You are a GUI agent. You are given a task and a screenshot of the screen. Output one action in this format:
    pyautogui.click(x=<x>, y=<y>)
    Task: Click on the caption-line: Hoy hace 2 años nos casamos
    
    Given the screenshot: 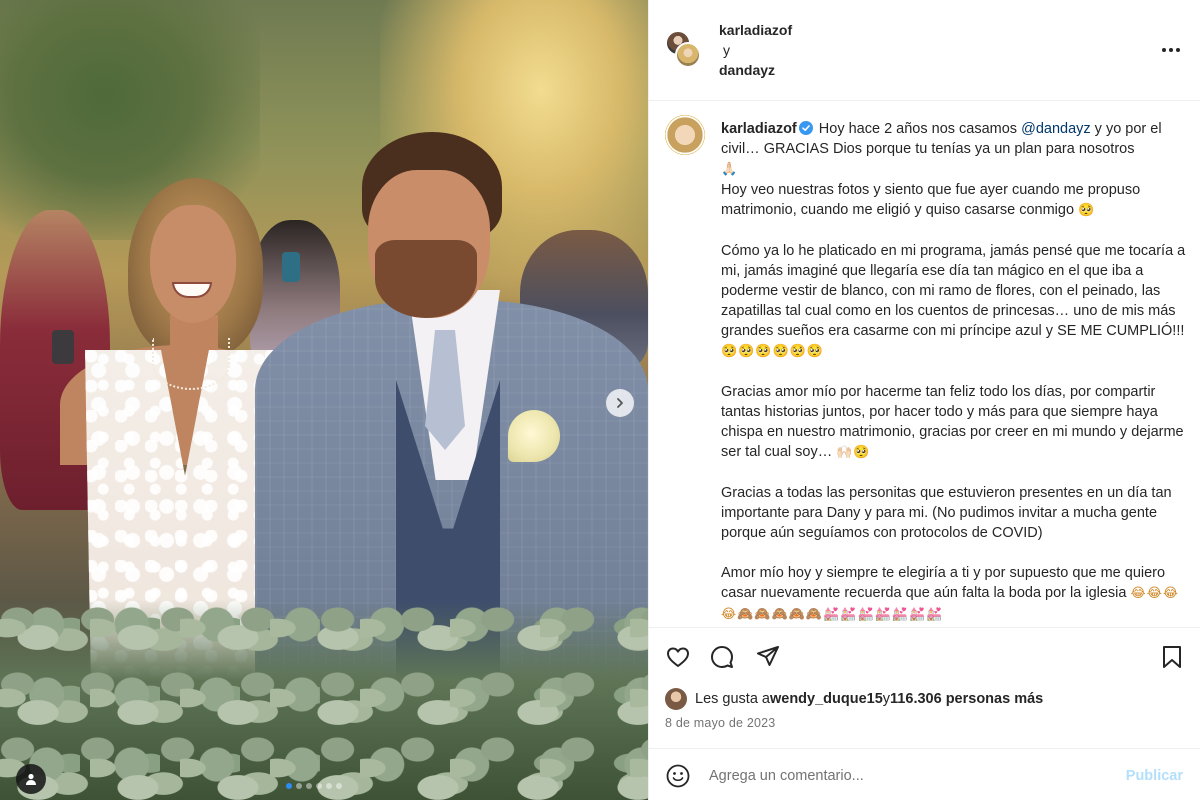 What is the action you would take?
    pyautogui.click(x=920, y=129)
    